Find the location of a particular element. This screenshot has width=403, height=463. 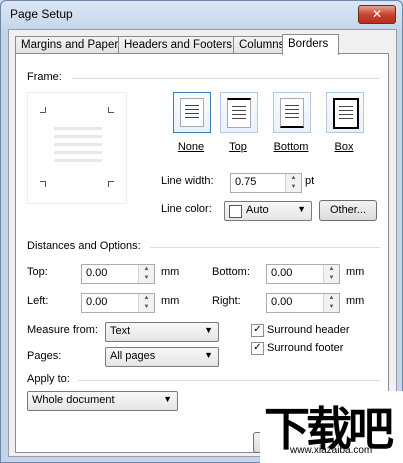

border-none-label: None is located at coordinates (191, 147).